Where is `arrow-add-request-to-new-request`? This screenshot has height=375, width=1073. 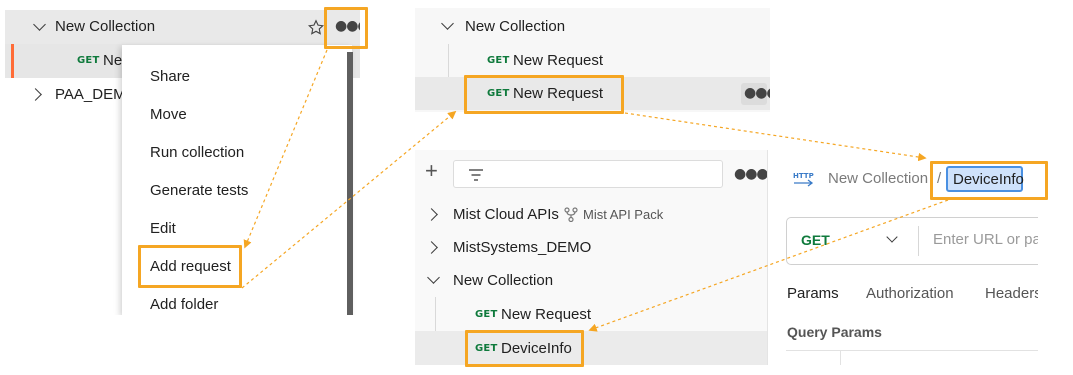
arrow-add-request-to-new-request is located at coordinates (349, 199).